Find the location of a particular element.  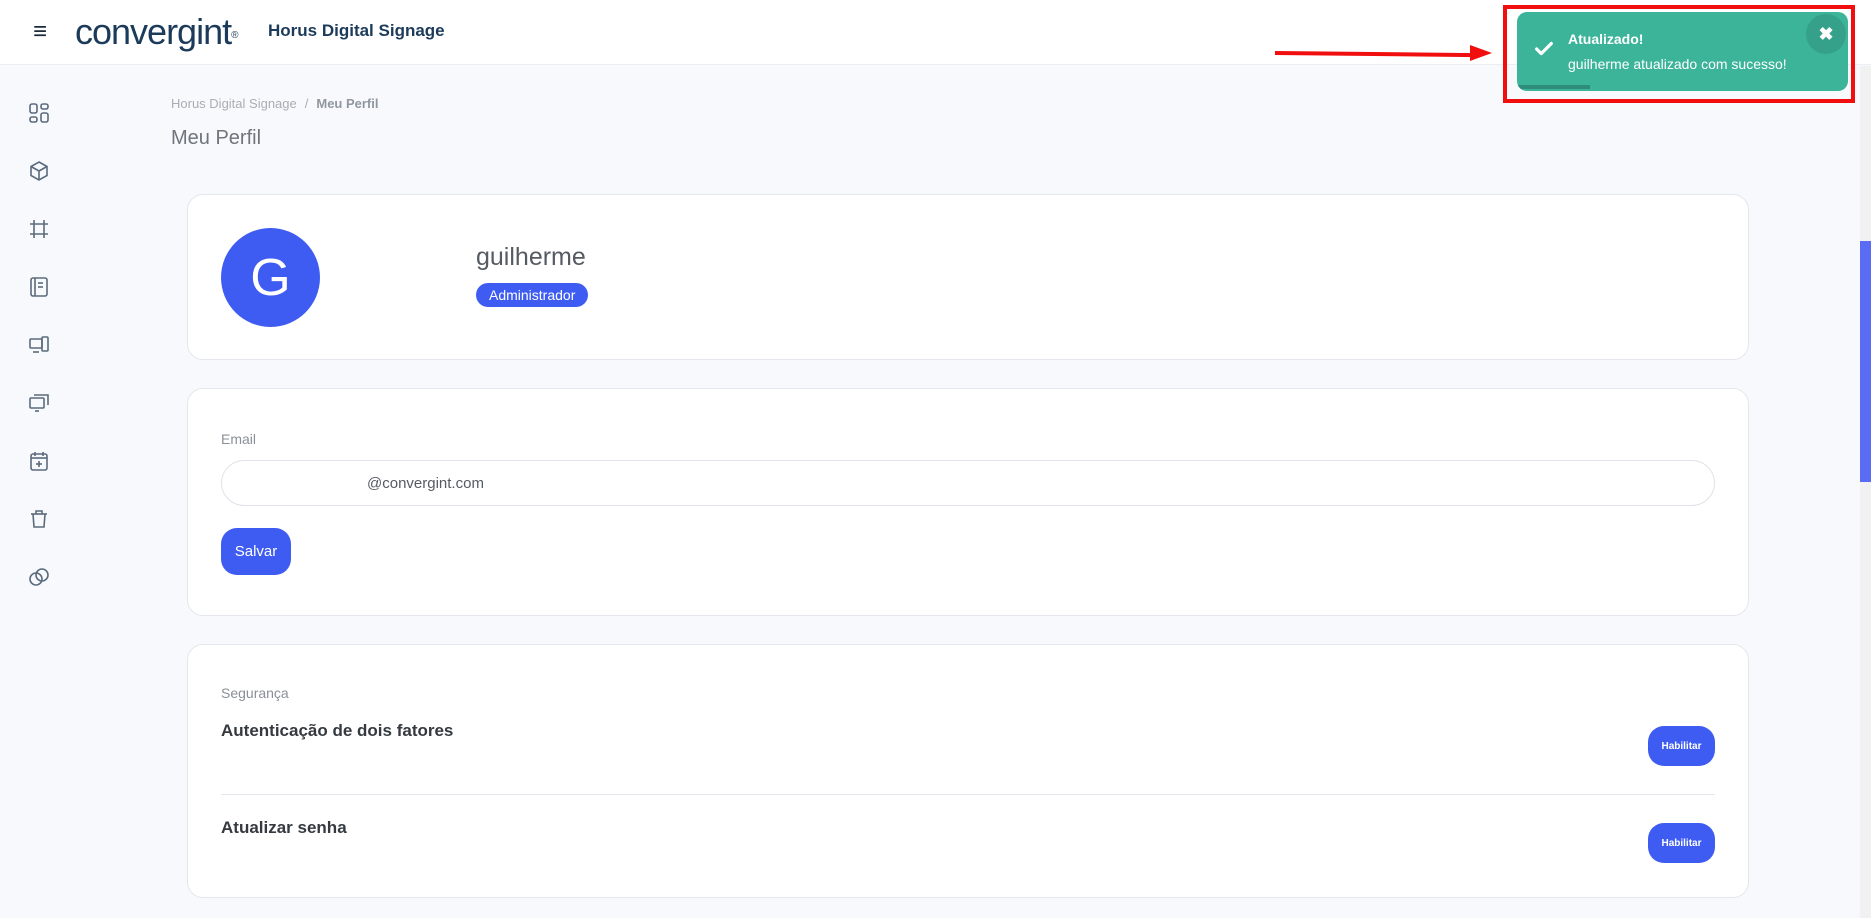

calendar-plus-icon is located at coordinates (39, 461).